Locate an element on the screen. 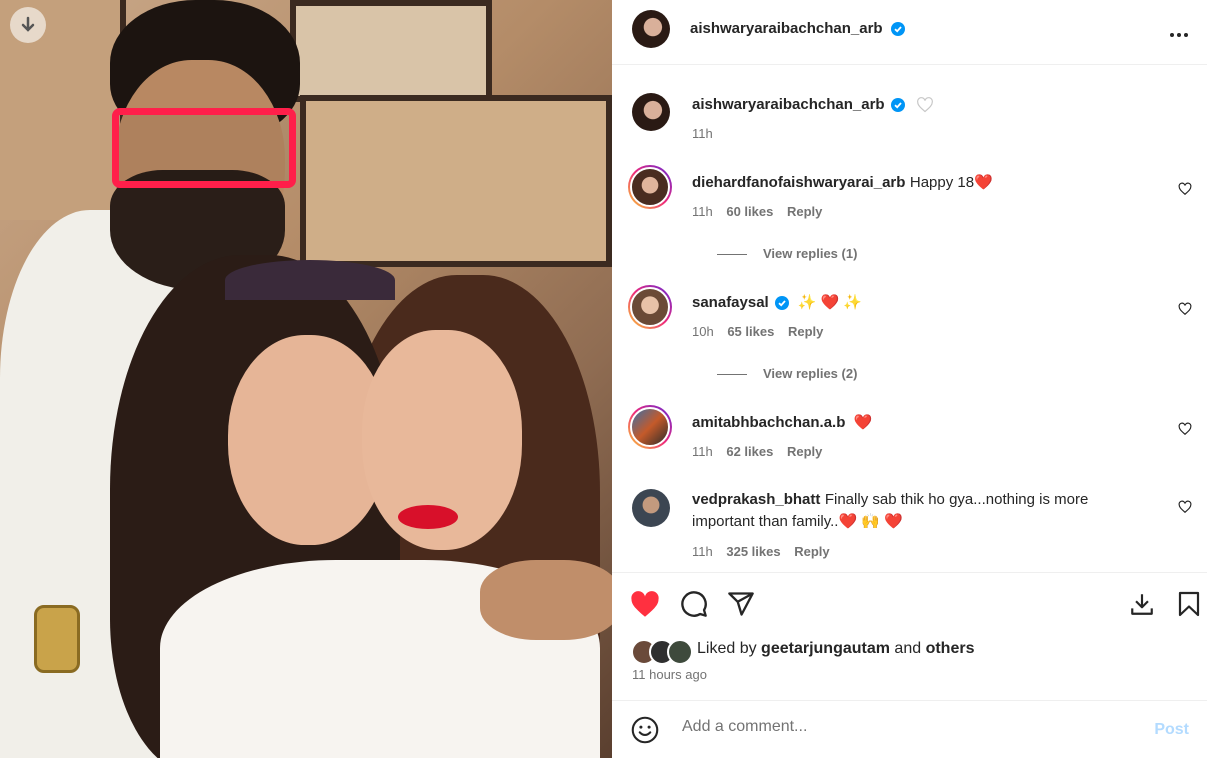 Image resolution: width=1207 pixels, height=759 pixels. comment-button is located at coordinates (694, 604).